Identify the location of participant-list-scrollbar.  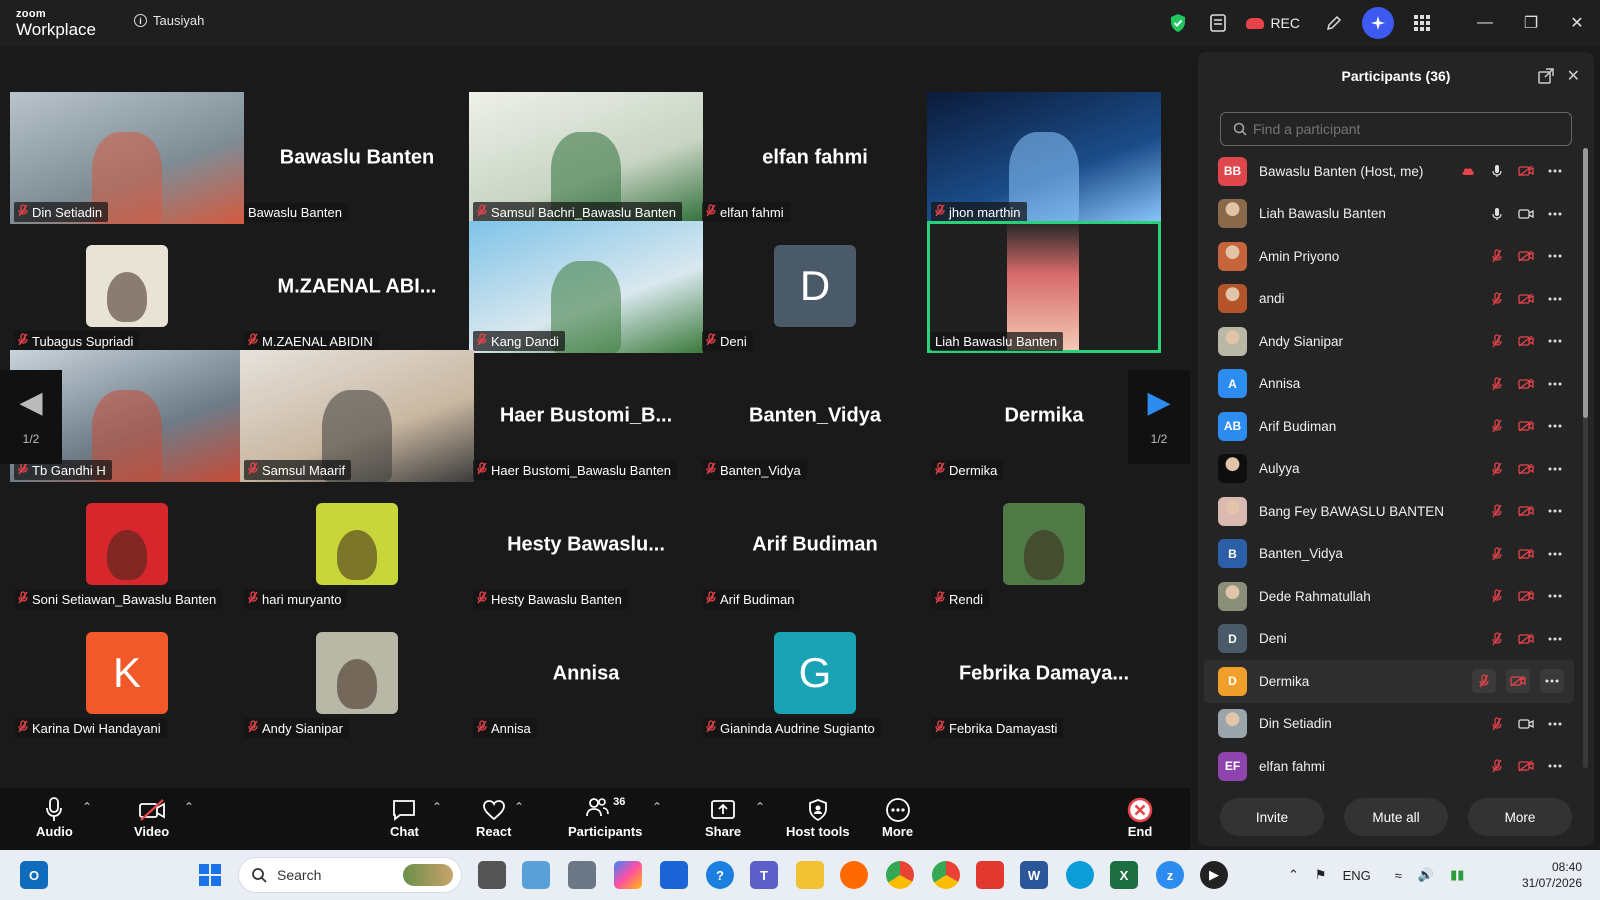
(1585, 458).